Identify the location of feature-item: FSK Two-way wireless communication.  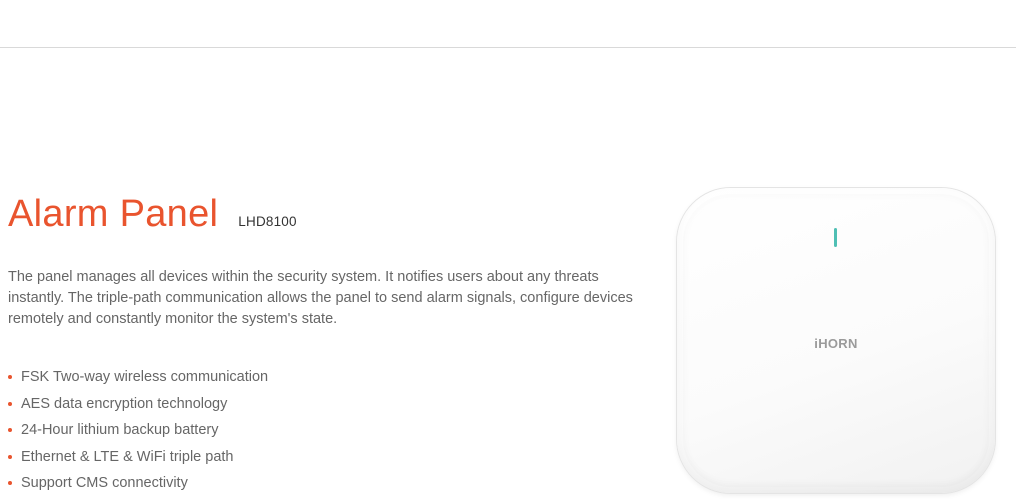
(138, 377).